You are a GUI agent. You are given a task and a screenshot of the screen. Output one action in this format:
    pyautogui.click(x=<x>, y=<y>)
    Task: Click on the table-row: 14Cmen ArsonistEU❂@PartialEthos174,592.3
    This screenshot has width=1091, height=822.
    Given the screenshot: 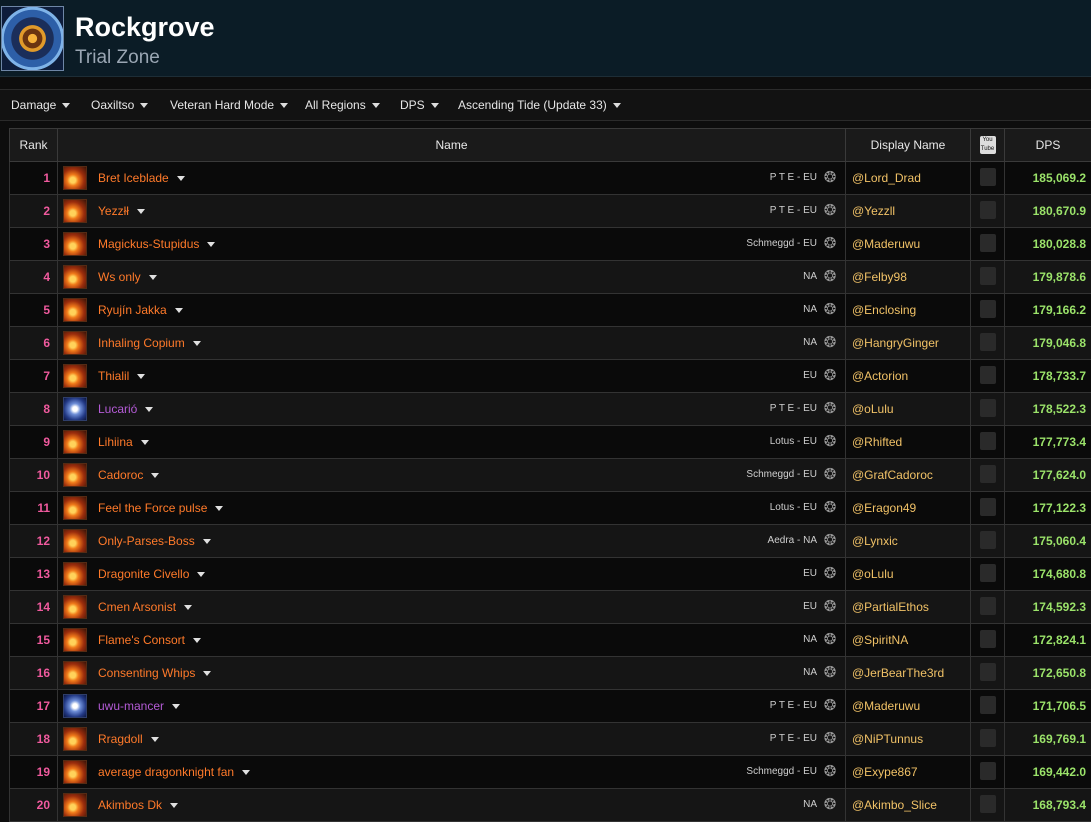 What is the action you would take?
    pyautogui.click(x=550, y=607)
    